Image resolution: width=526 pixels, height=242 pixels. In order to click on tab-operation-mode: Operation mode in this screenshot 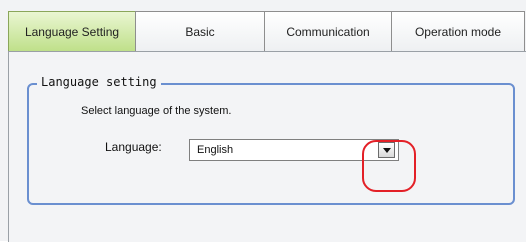, I will do `click(458, 31)`.